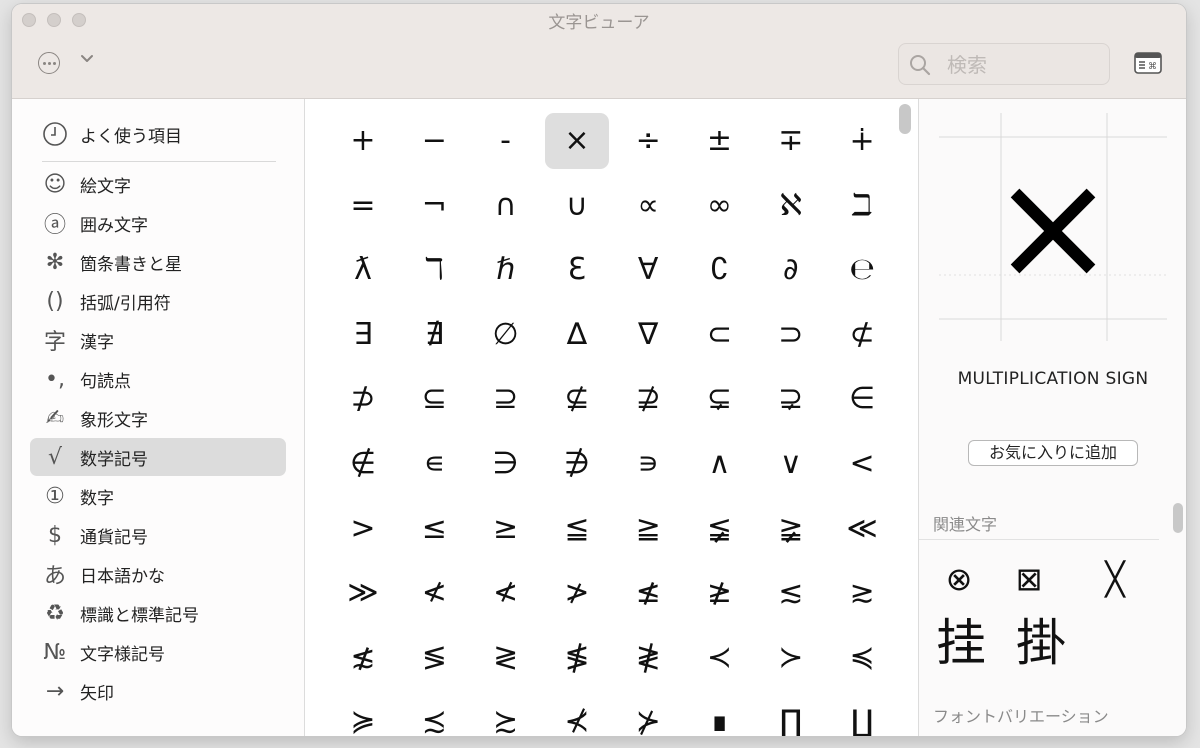 Image resolution: width=1200 pixels, height=748 pixels. What do you see at coordinates (434, 141) in the screenshot?
I see `character-cell: −` at bounding box center [434, 141].